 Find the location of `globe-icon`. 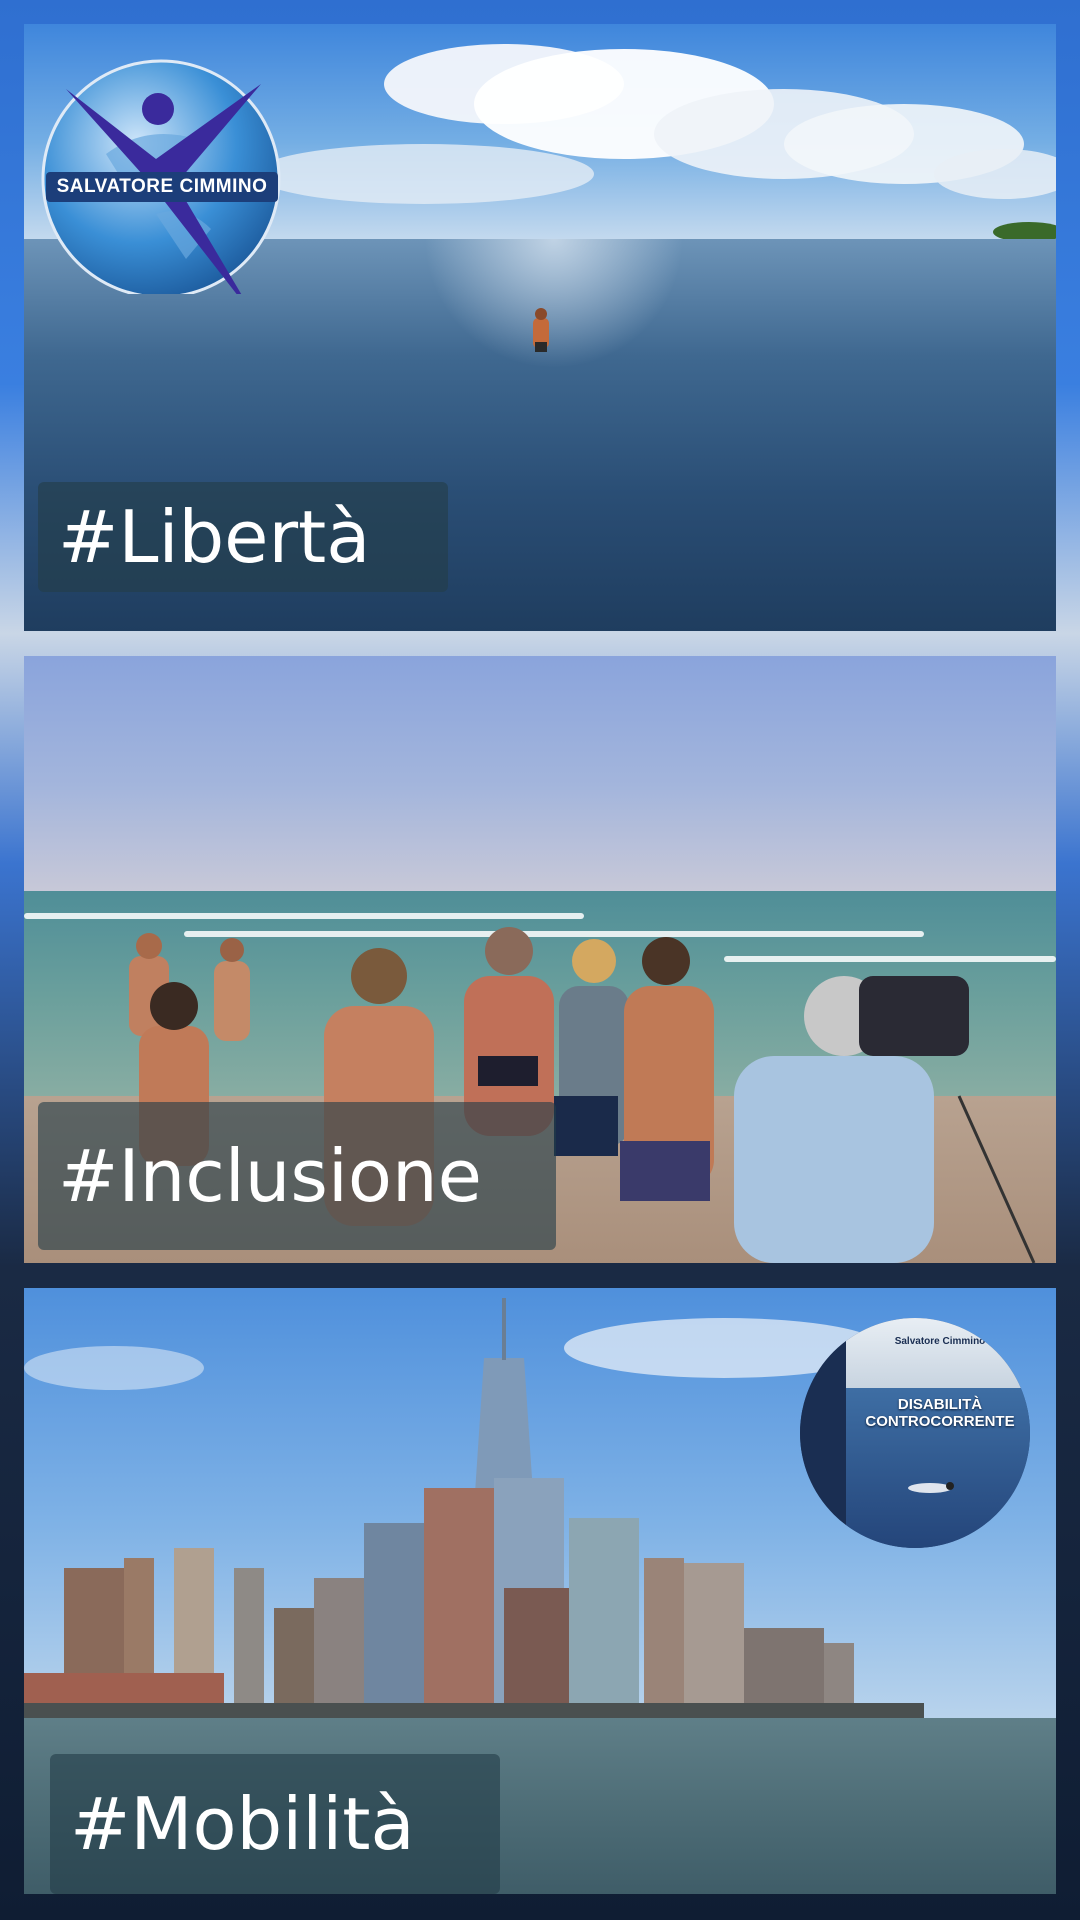

globe-icon is located at coordinates (161, 189).